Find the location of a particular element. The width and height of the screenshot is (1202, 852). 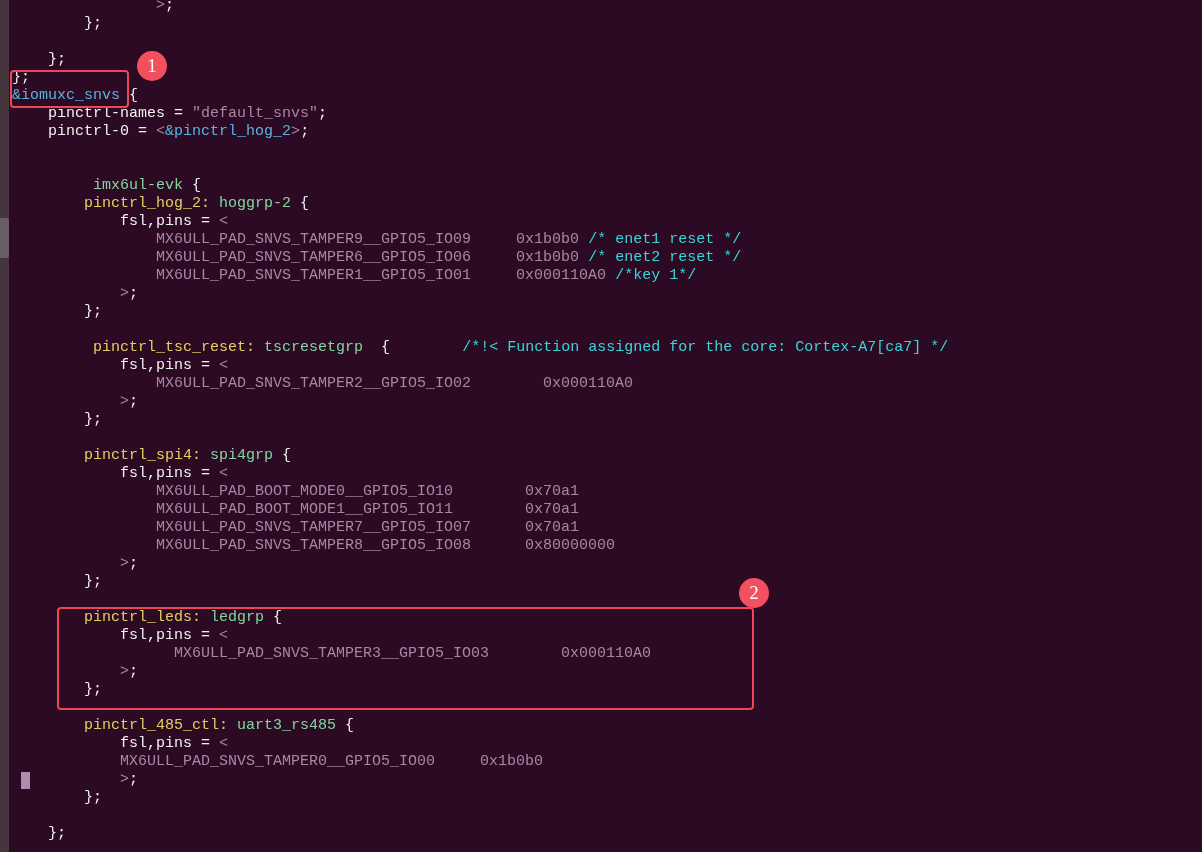

code-comment: /* enet1 reset */ is located at coordinates (665, 239).